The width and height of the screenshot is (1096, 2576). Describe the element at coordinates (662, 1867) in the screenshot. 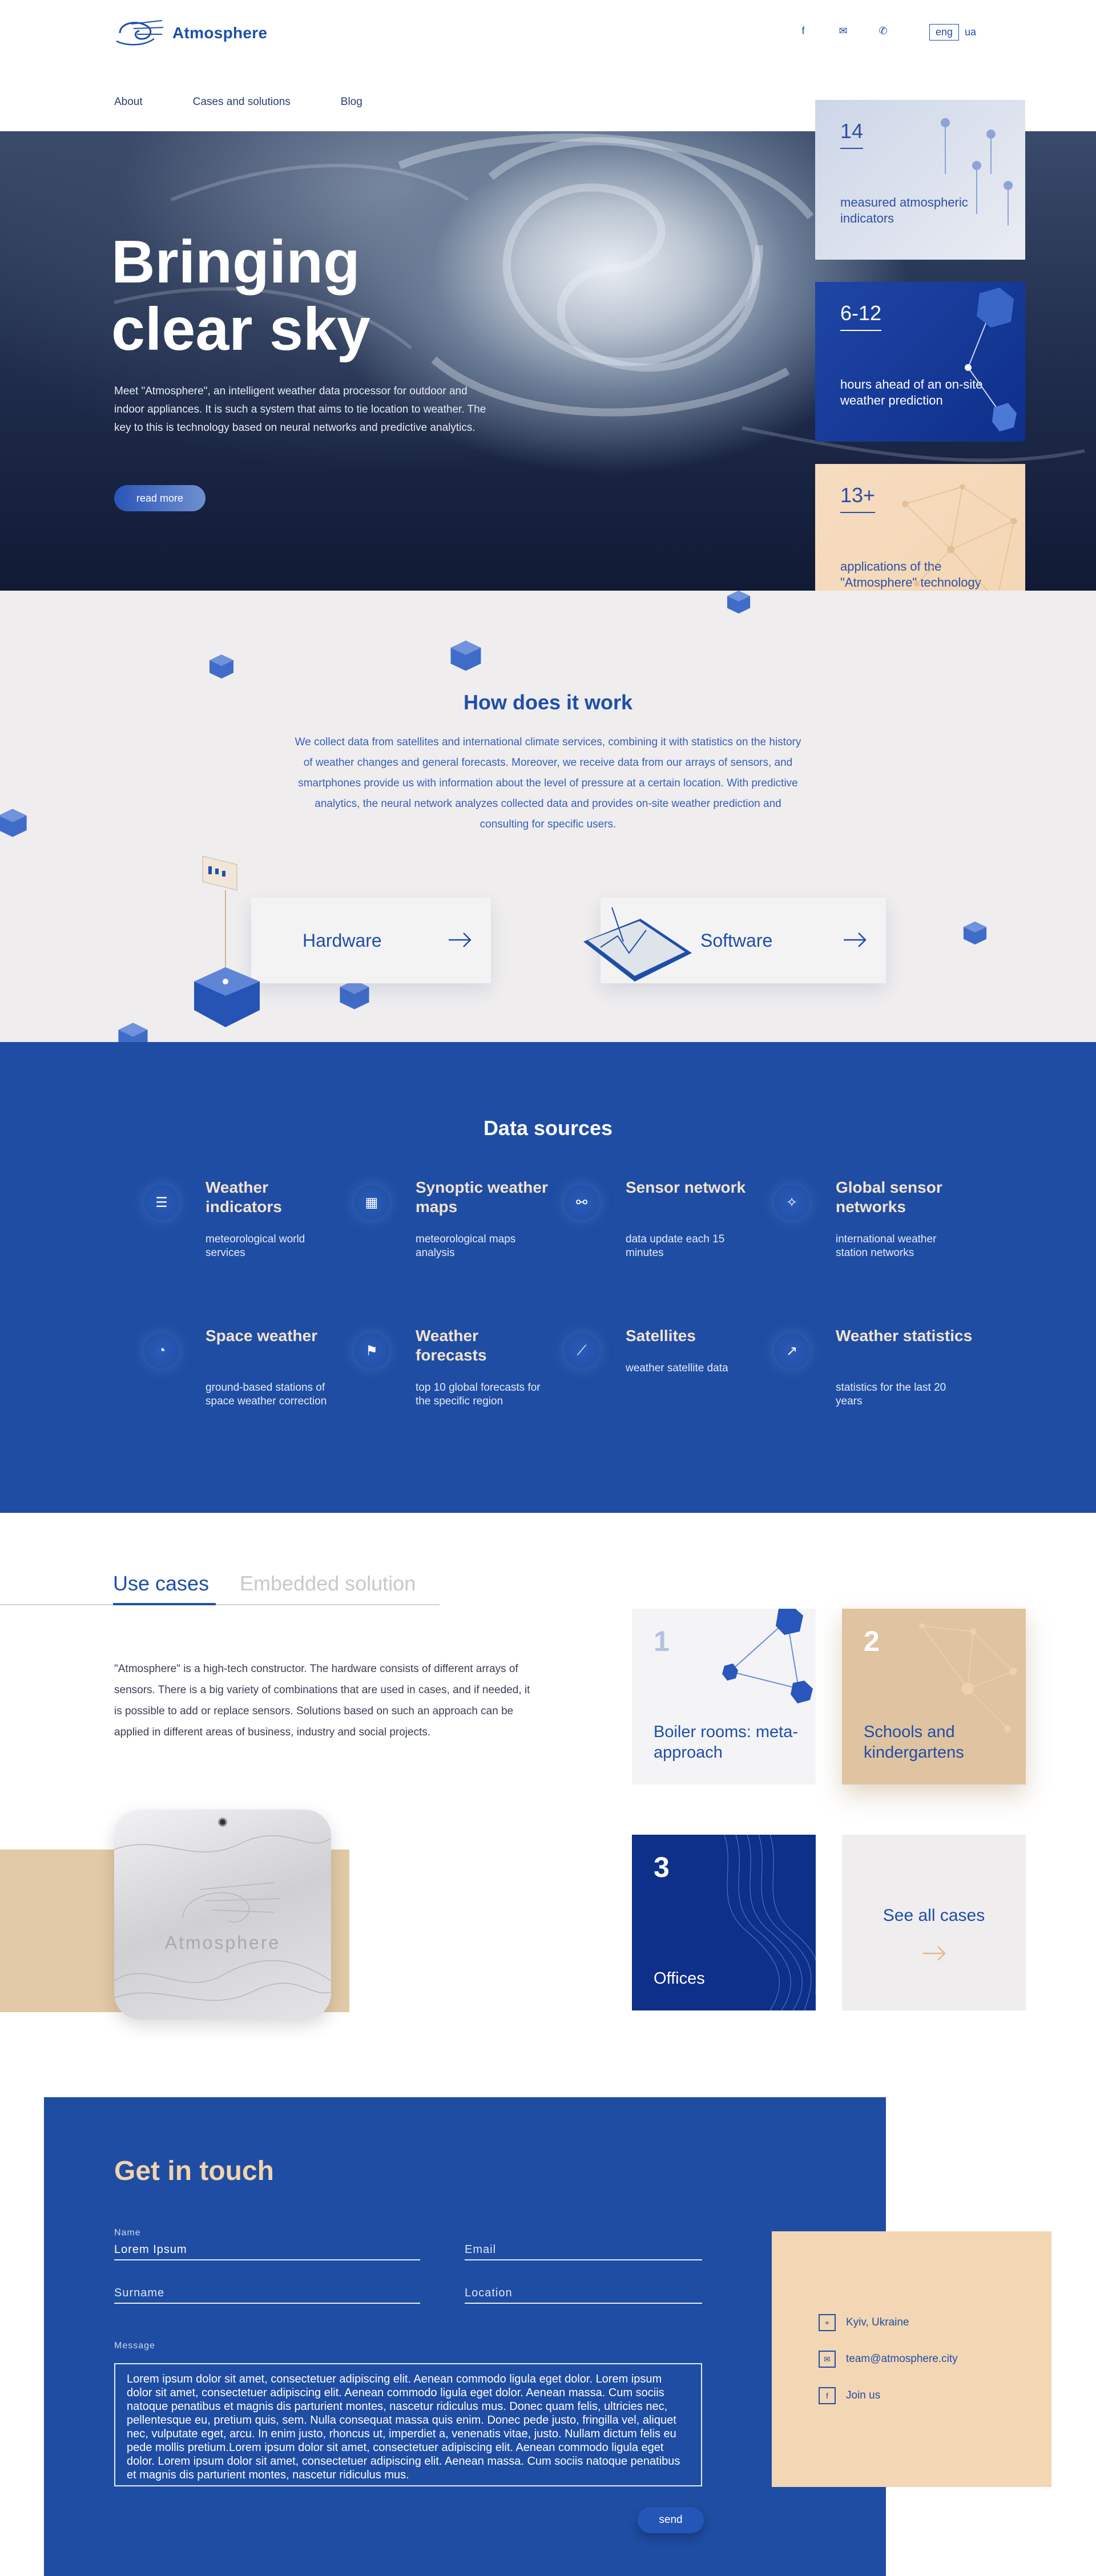

I see `case-number: 3` at that location.